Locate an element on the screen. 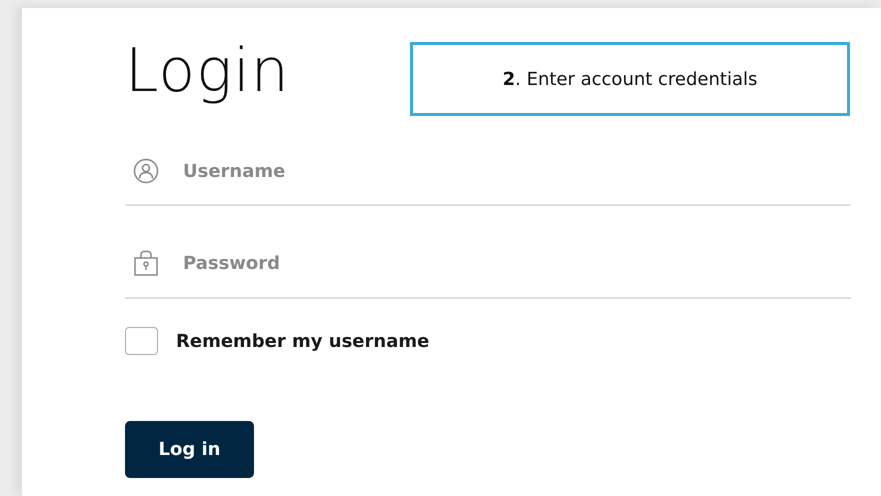 This screenshot has width=881, height=496. user-icon is located at coordinates (146, 171).